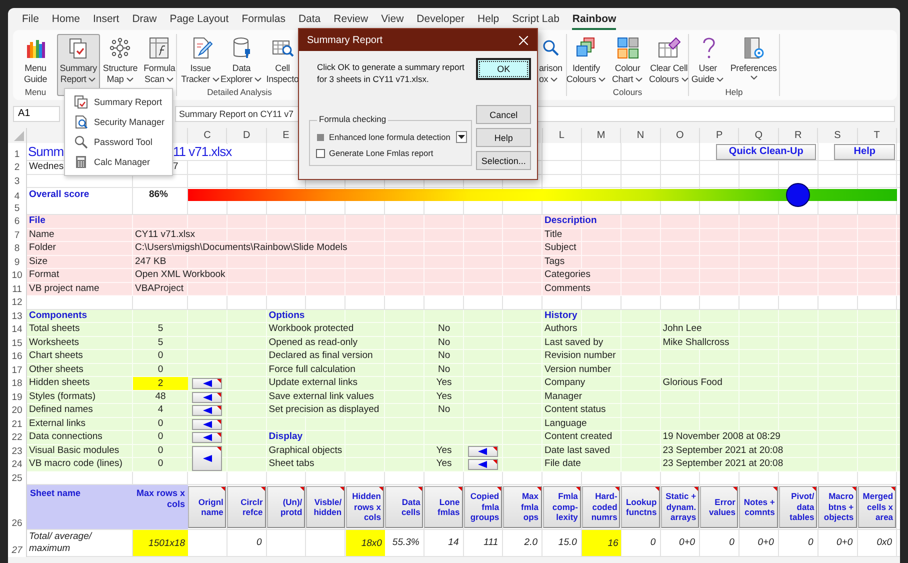 The image size is (908, 563). Describe the element at coordinates (565, 383) in the screenshot. I see `sheet-label: Company` at that location.